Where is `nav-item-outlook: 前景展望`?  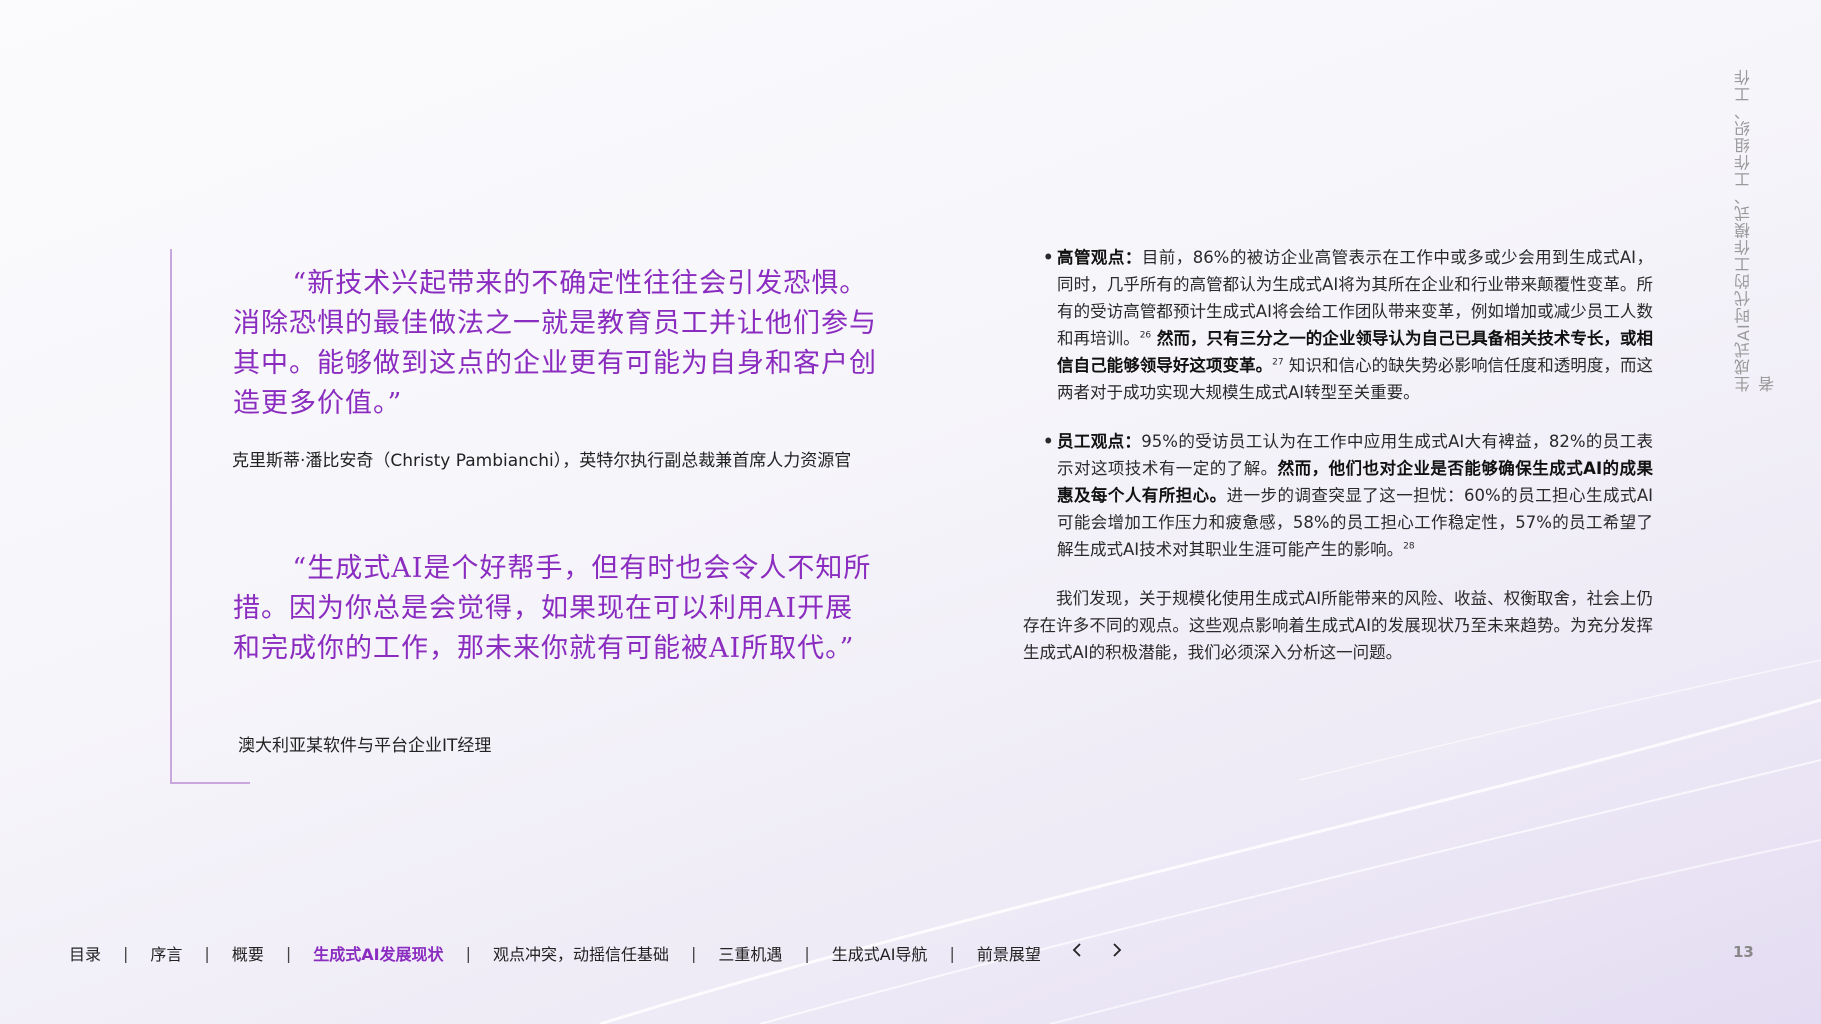 nav-item-outlook: 前景展望 is located at coordinates (1009, 953).